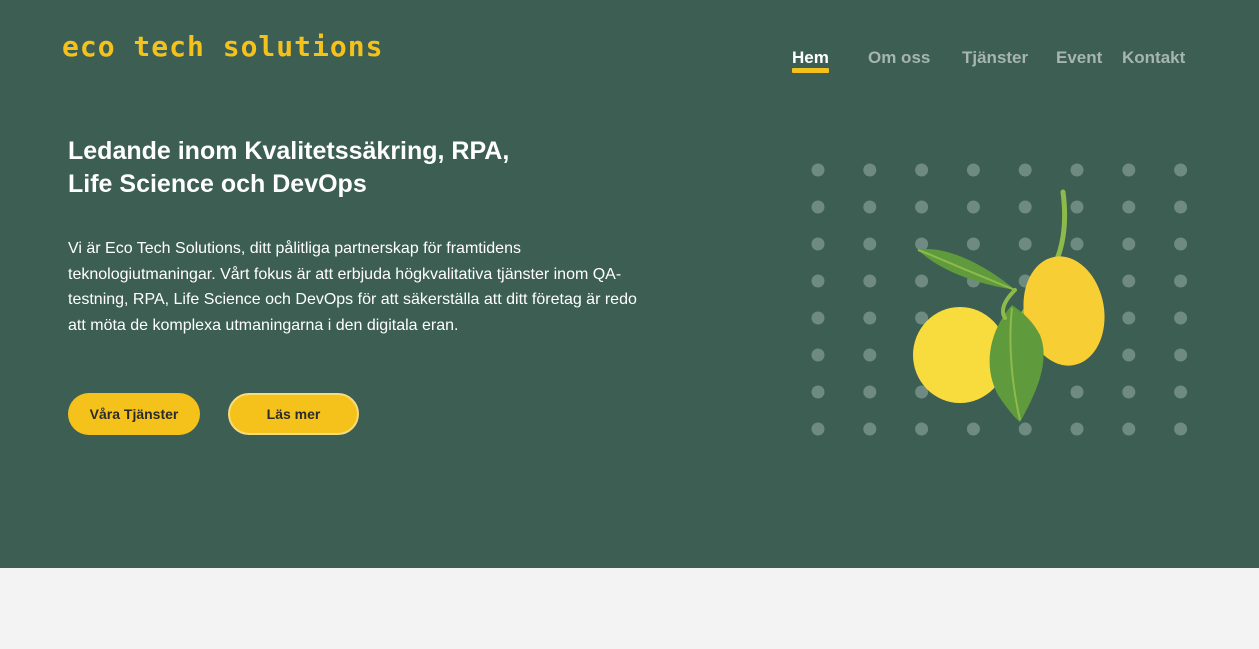 Image resolution: width=1259 pixels, height=649 pixels. I want to click on read-more-button: Läs mer, so click(293, 414).